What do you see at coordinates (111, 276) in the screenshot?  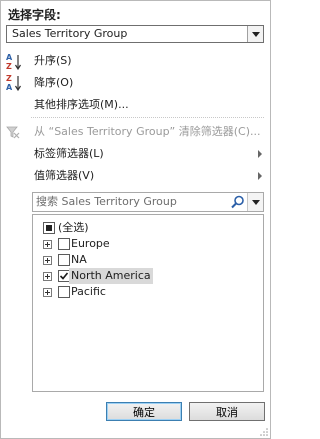 I see `item-label: North America` at bounding box center [111, 276].